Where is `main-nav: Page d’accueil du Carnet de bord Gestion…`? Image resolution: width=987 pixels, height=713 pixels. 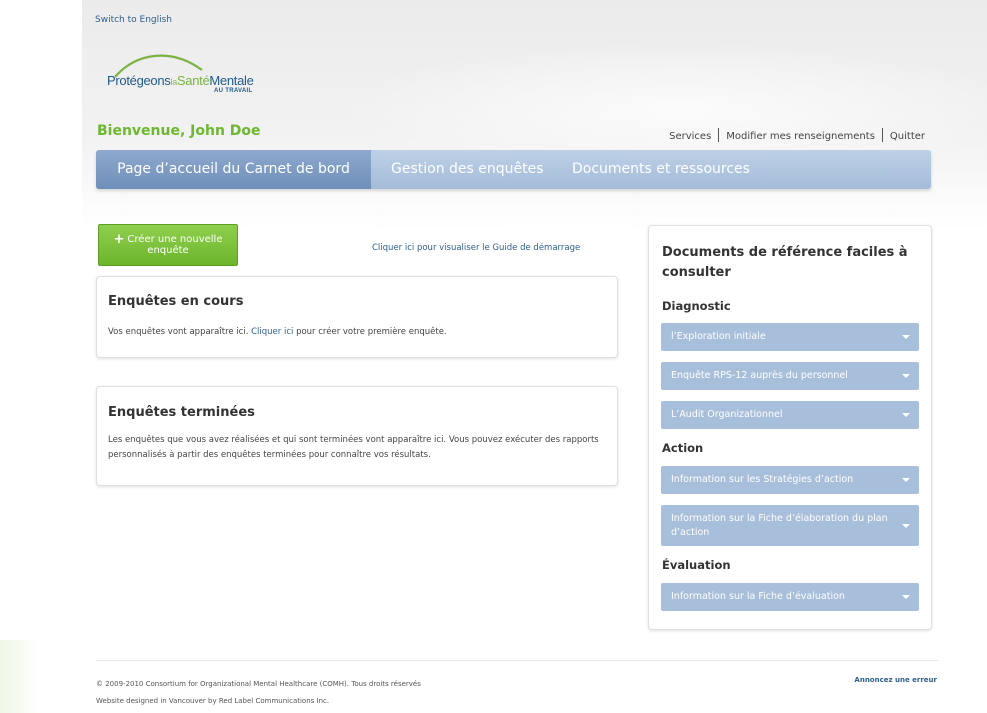
main-nav: Page d’accueil du Carnet de bord Gestion… is located at coordinates (513, 169).